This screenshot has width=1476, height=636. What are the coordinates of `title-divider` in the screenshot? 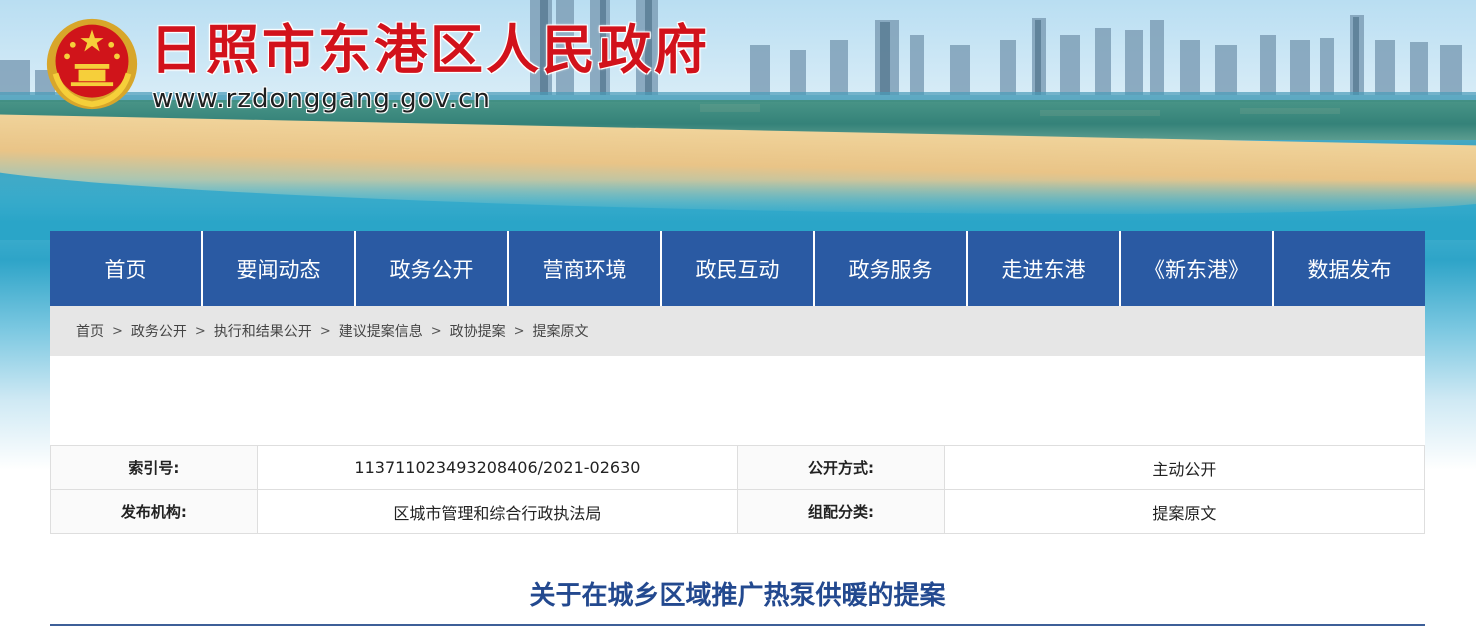 It's located at (737, 625).